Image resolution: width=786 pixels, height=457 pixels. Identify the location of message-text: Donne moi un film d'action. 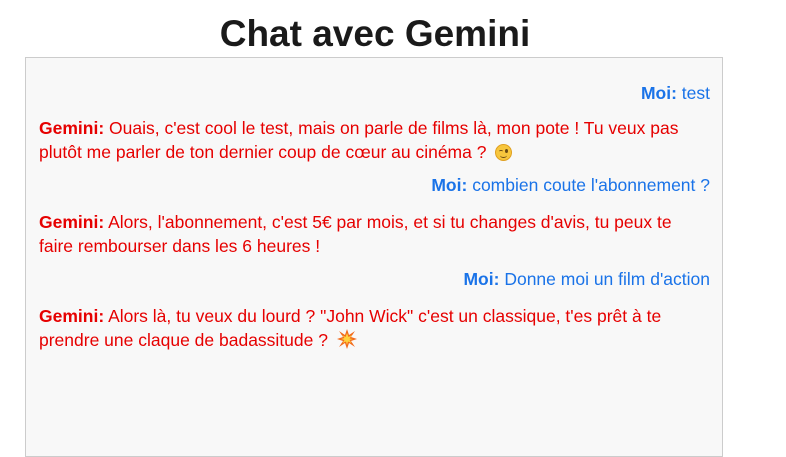
(607, 279).